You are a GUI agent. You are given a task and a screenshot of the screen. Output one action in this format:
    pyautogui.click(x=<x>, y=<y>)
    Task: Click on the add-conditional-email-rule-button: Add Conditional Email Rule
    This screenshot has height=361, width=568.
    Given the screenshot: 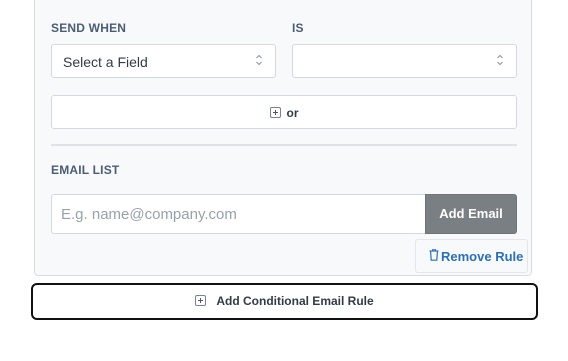 What is the action you would take?
    pyautogui.click(x=284, y=301)
    